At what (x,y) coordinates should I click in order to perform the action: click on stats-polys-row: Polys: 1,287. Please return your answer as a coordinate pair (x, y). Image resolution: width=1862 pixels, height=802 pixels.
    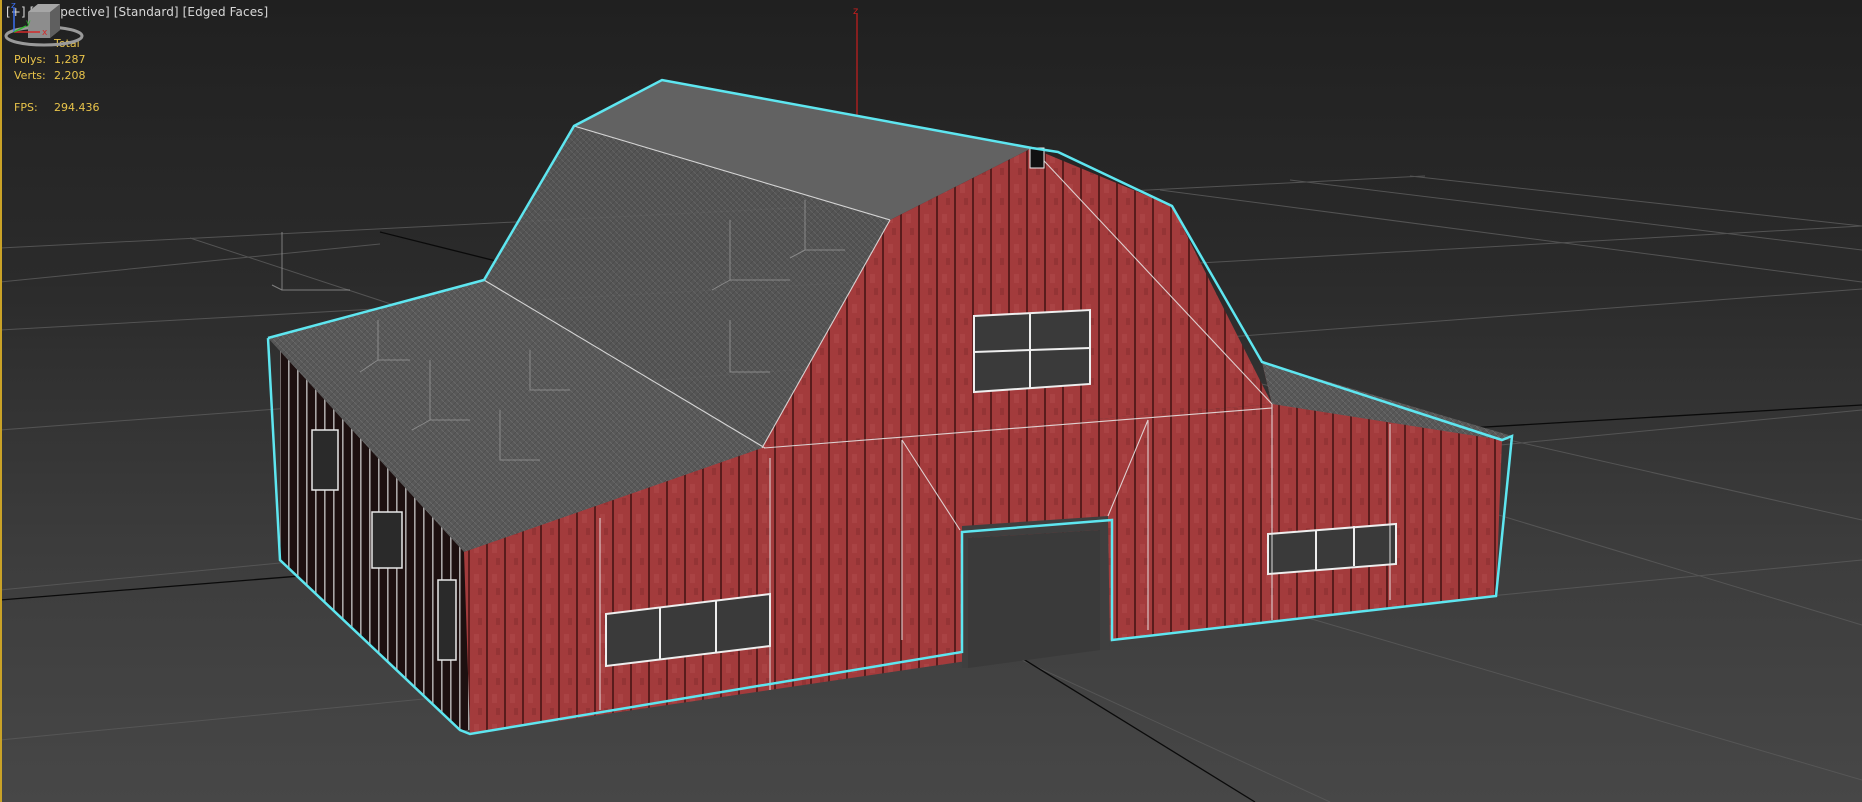
    Looking at the image, I should click on (57, 60).